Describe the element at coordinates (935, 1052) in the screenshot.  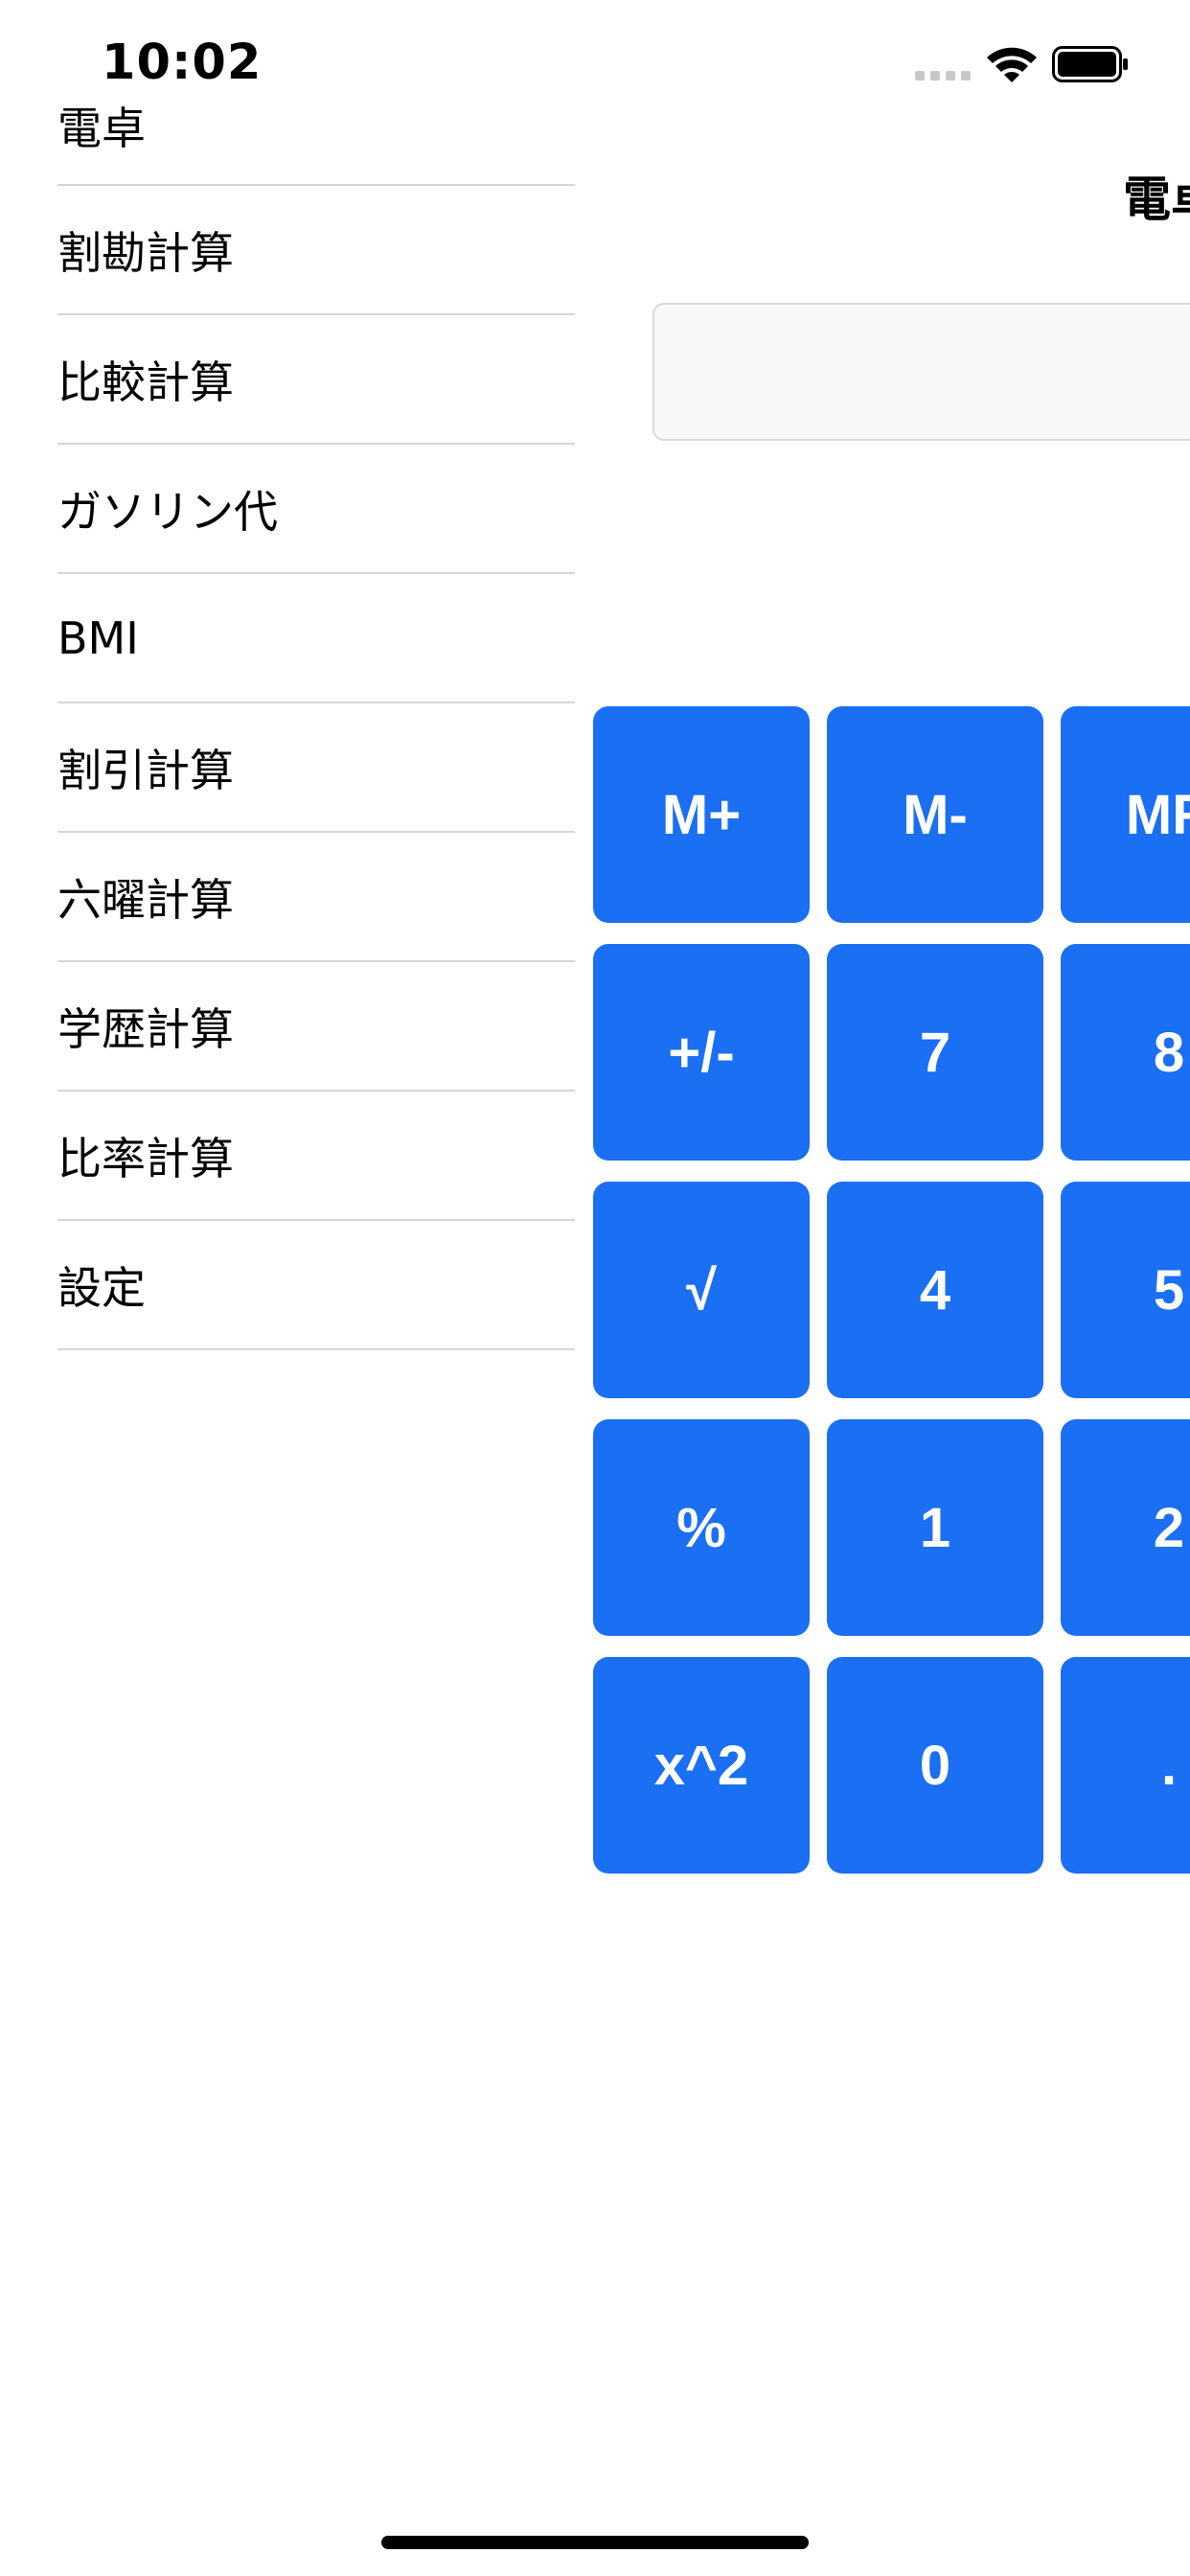
I see `digit-7-key: 7` at that location.